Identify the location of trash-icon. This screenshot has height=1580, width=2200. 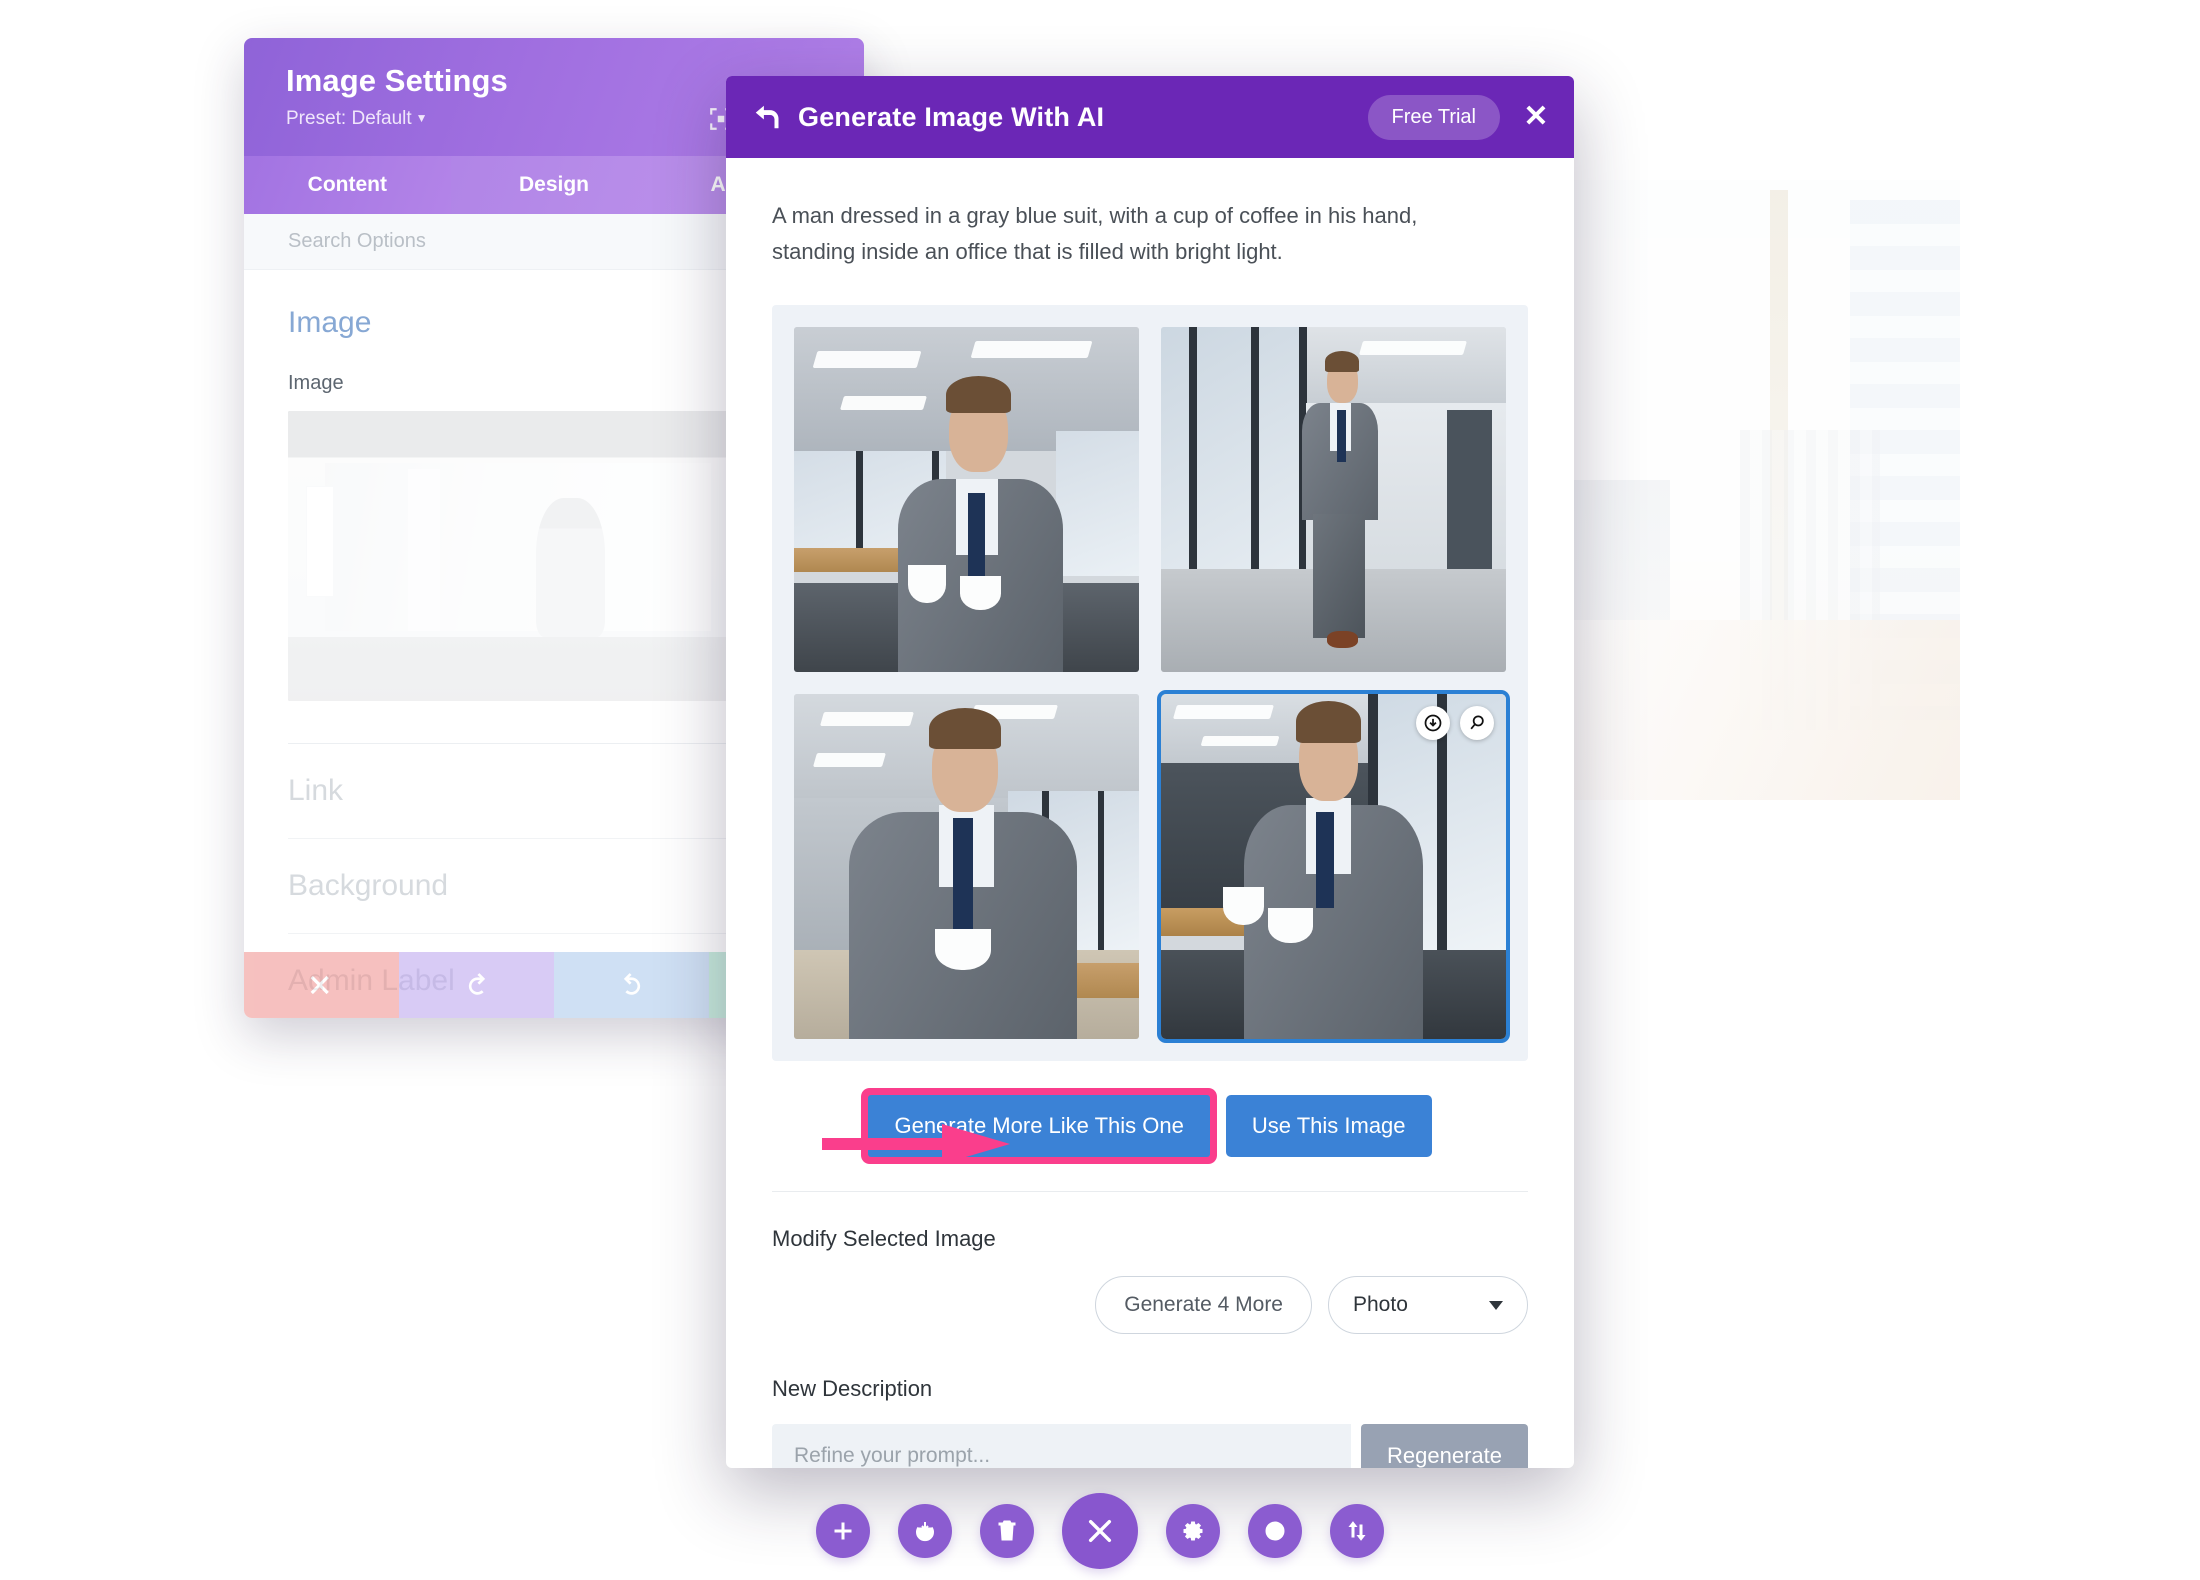
(1007, 1530).